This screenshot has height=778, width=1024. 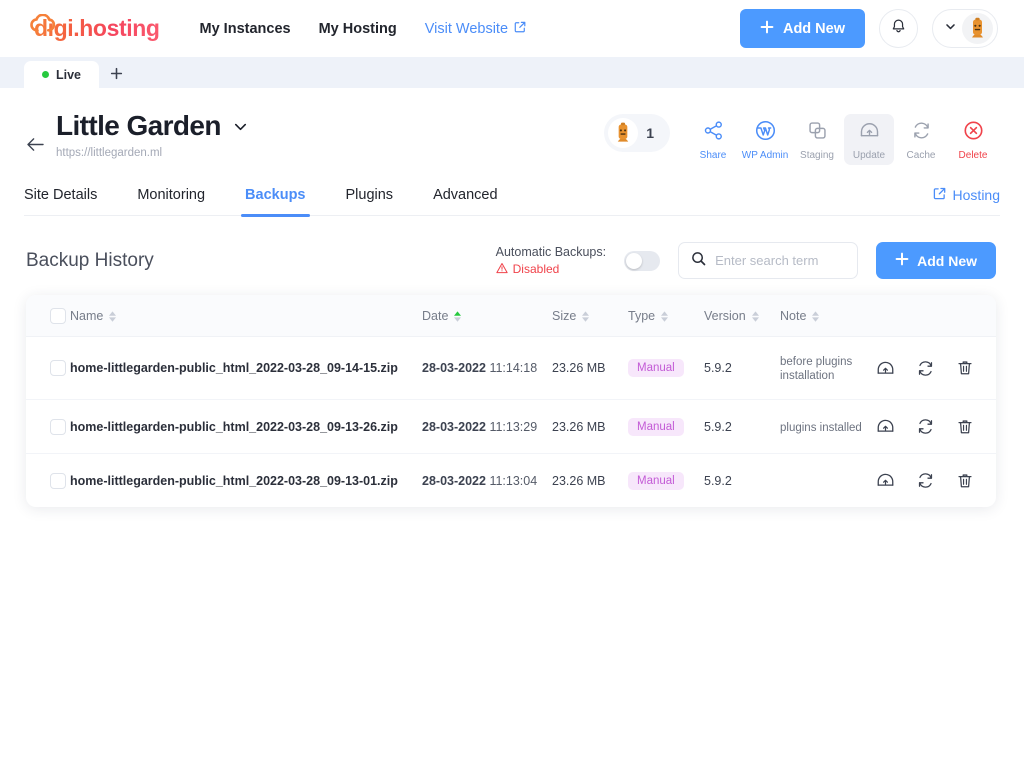 I want to click on page-title: Little Garden, so click(x=152, y=126).